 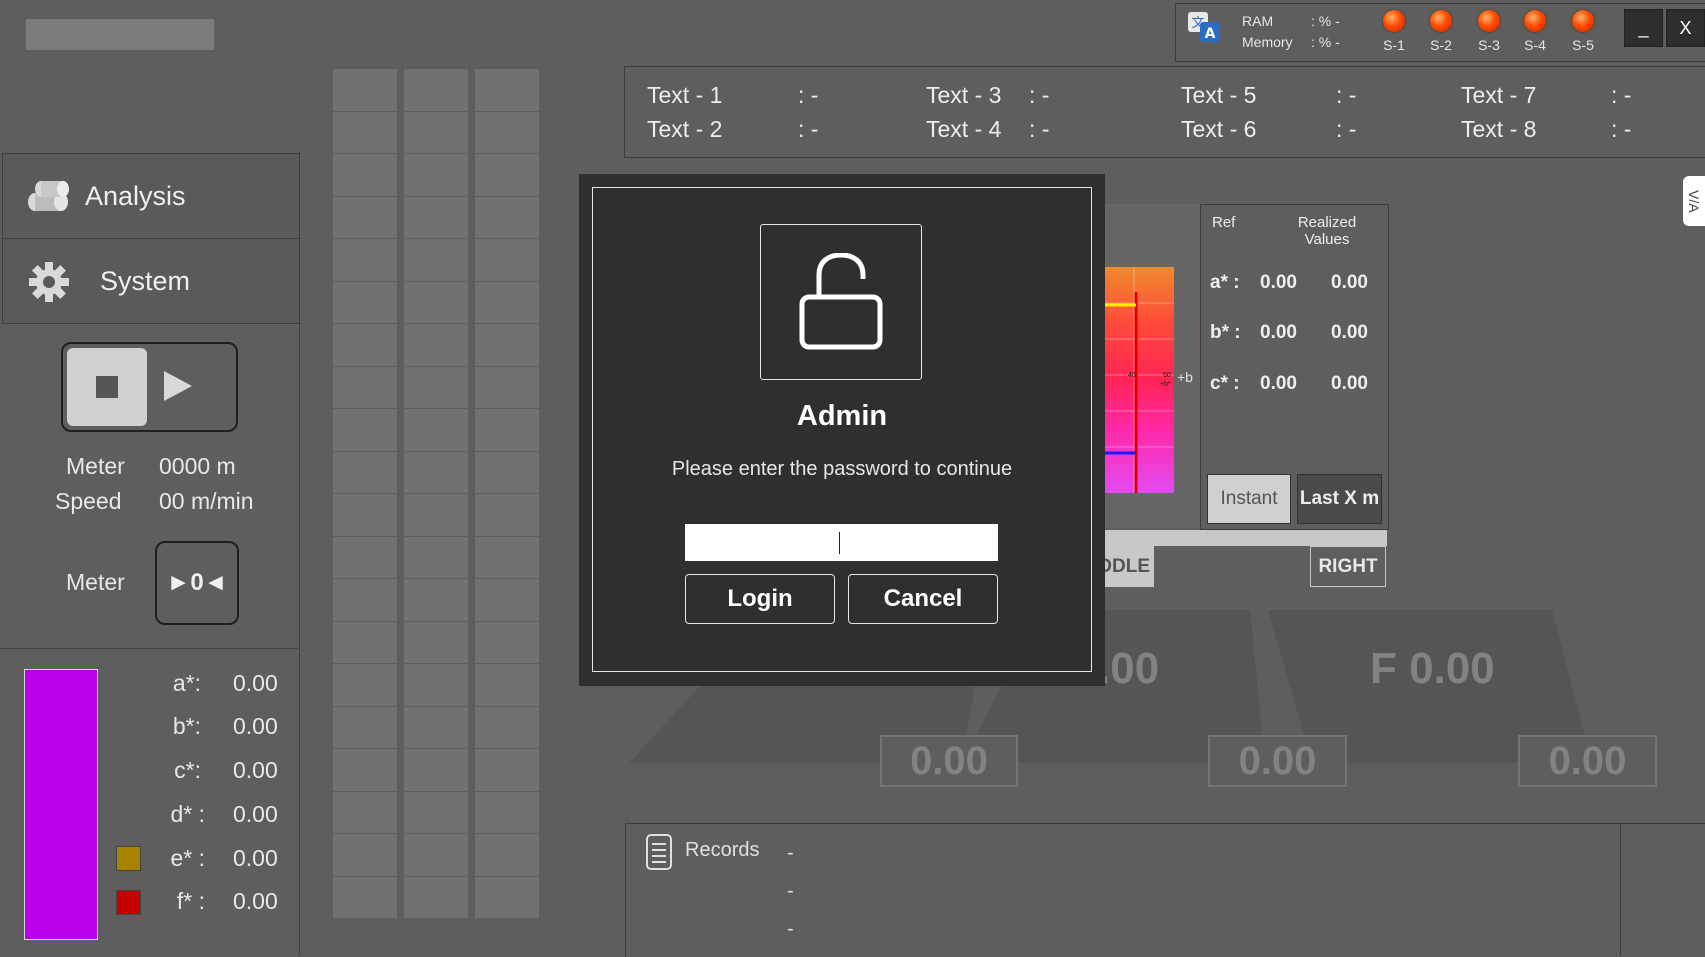 What do you see at coordinates (1348, 566) in the screenshot?
I see `position-right-button: RIGHT` at bounding box center [1348, 566].